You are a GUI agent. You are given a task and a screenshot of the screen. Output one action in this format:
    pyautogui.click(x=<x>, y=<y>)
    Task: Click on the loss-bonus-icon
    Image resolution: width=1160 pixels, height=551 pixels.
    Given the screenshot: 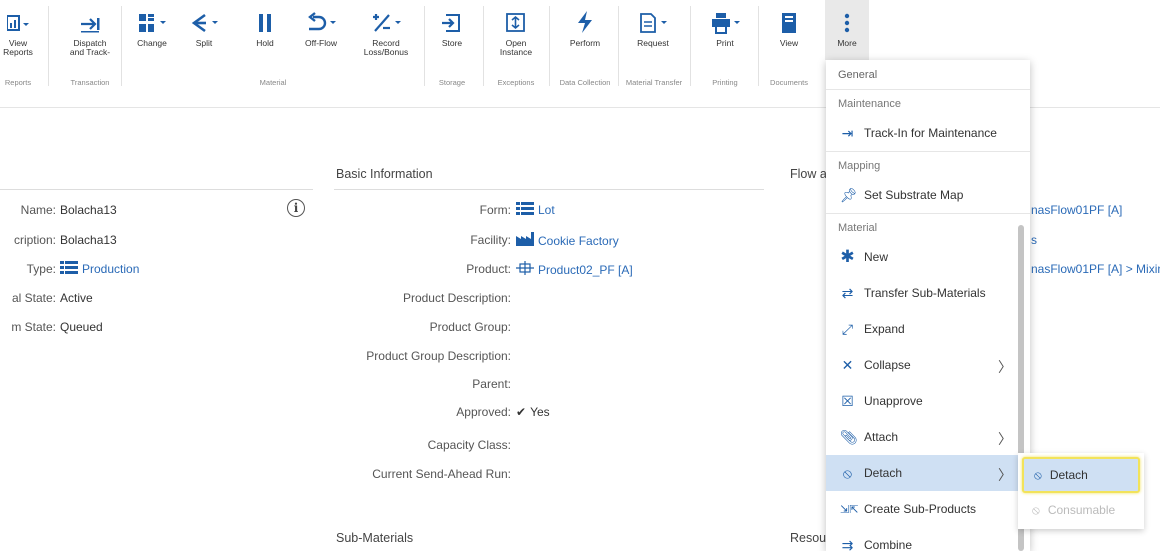 What is the action you would take?
    pyautogui.click(x=386, y=17)
    